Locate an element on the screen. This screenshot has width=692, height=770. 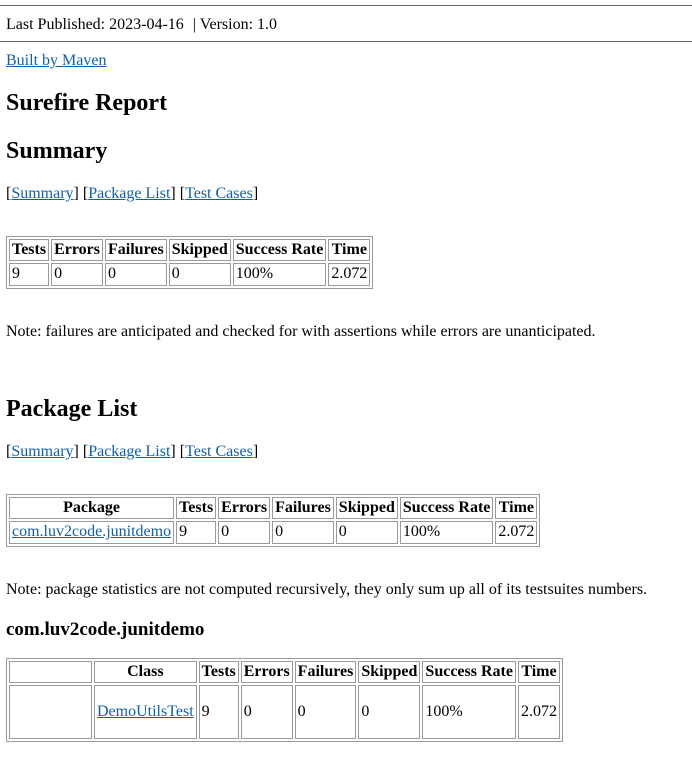
section-nav-summary: [Summary] [Package List] [Test Cases] is located at coordinates (132, 193).